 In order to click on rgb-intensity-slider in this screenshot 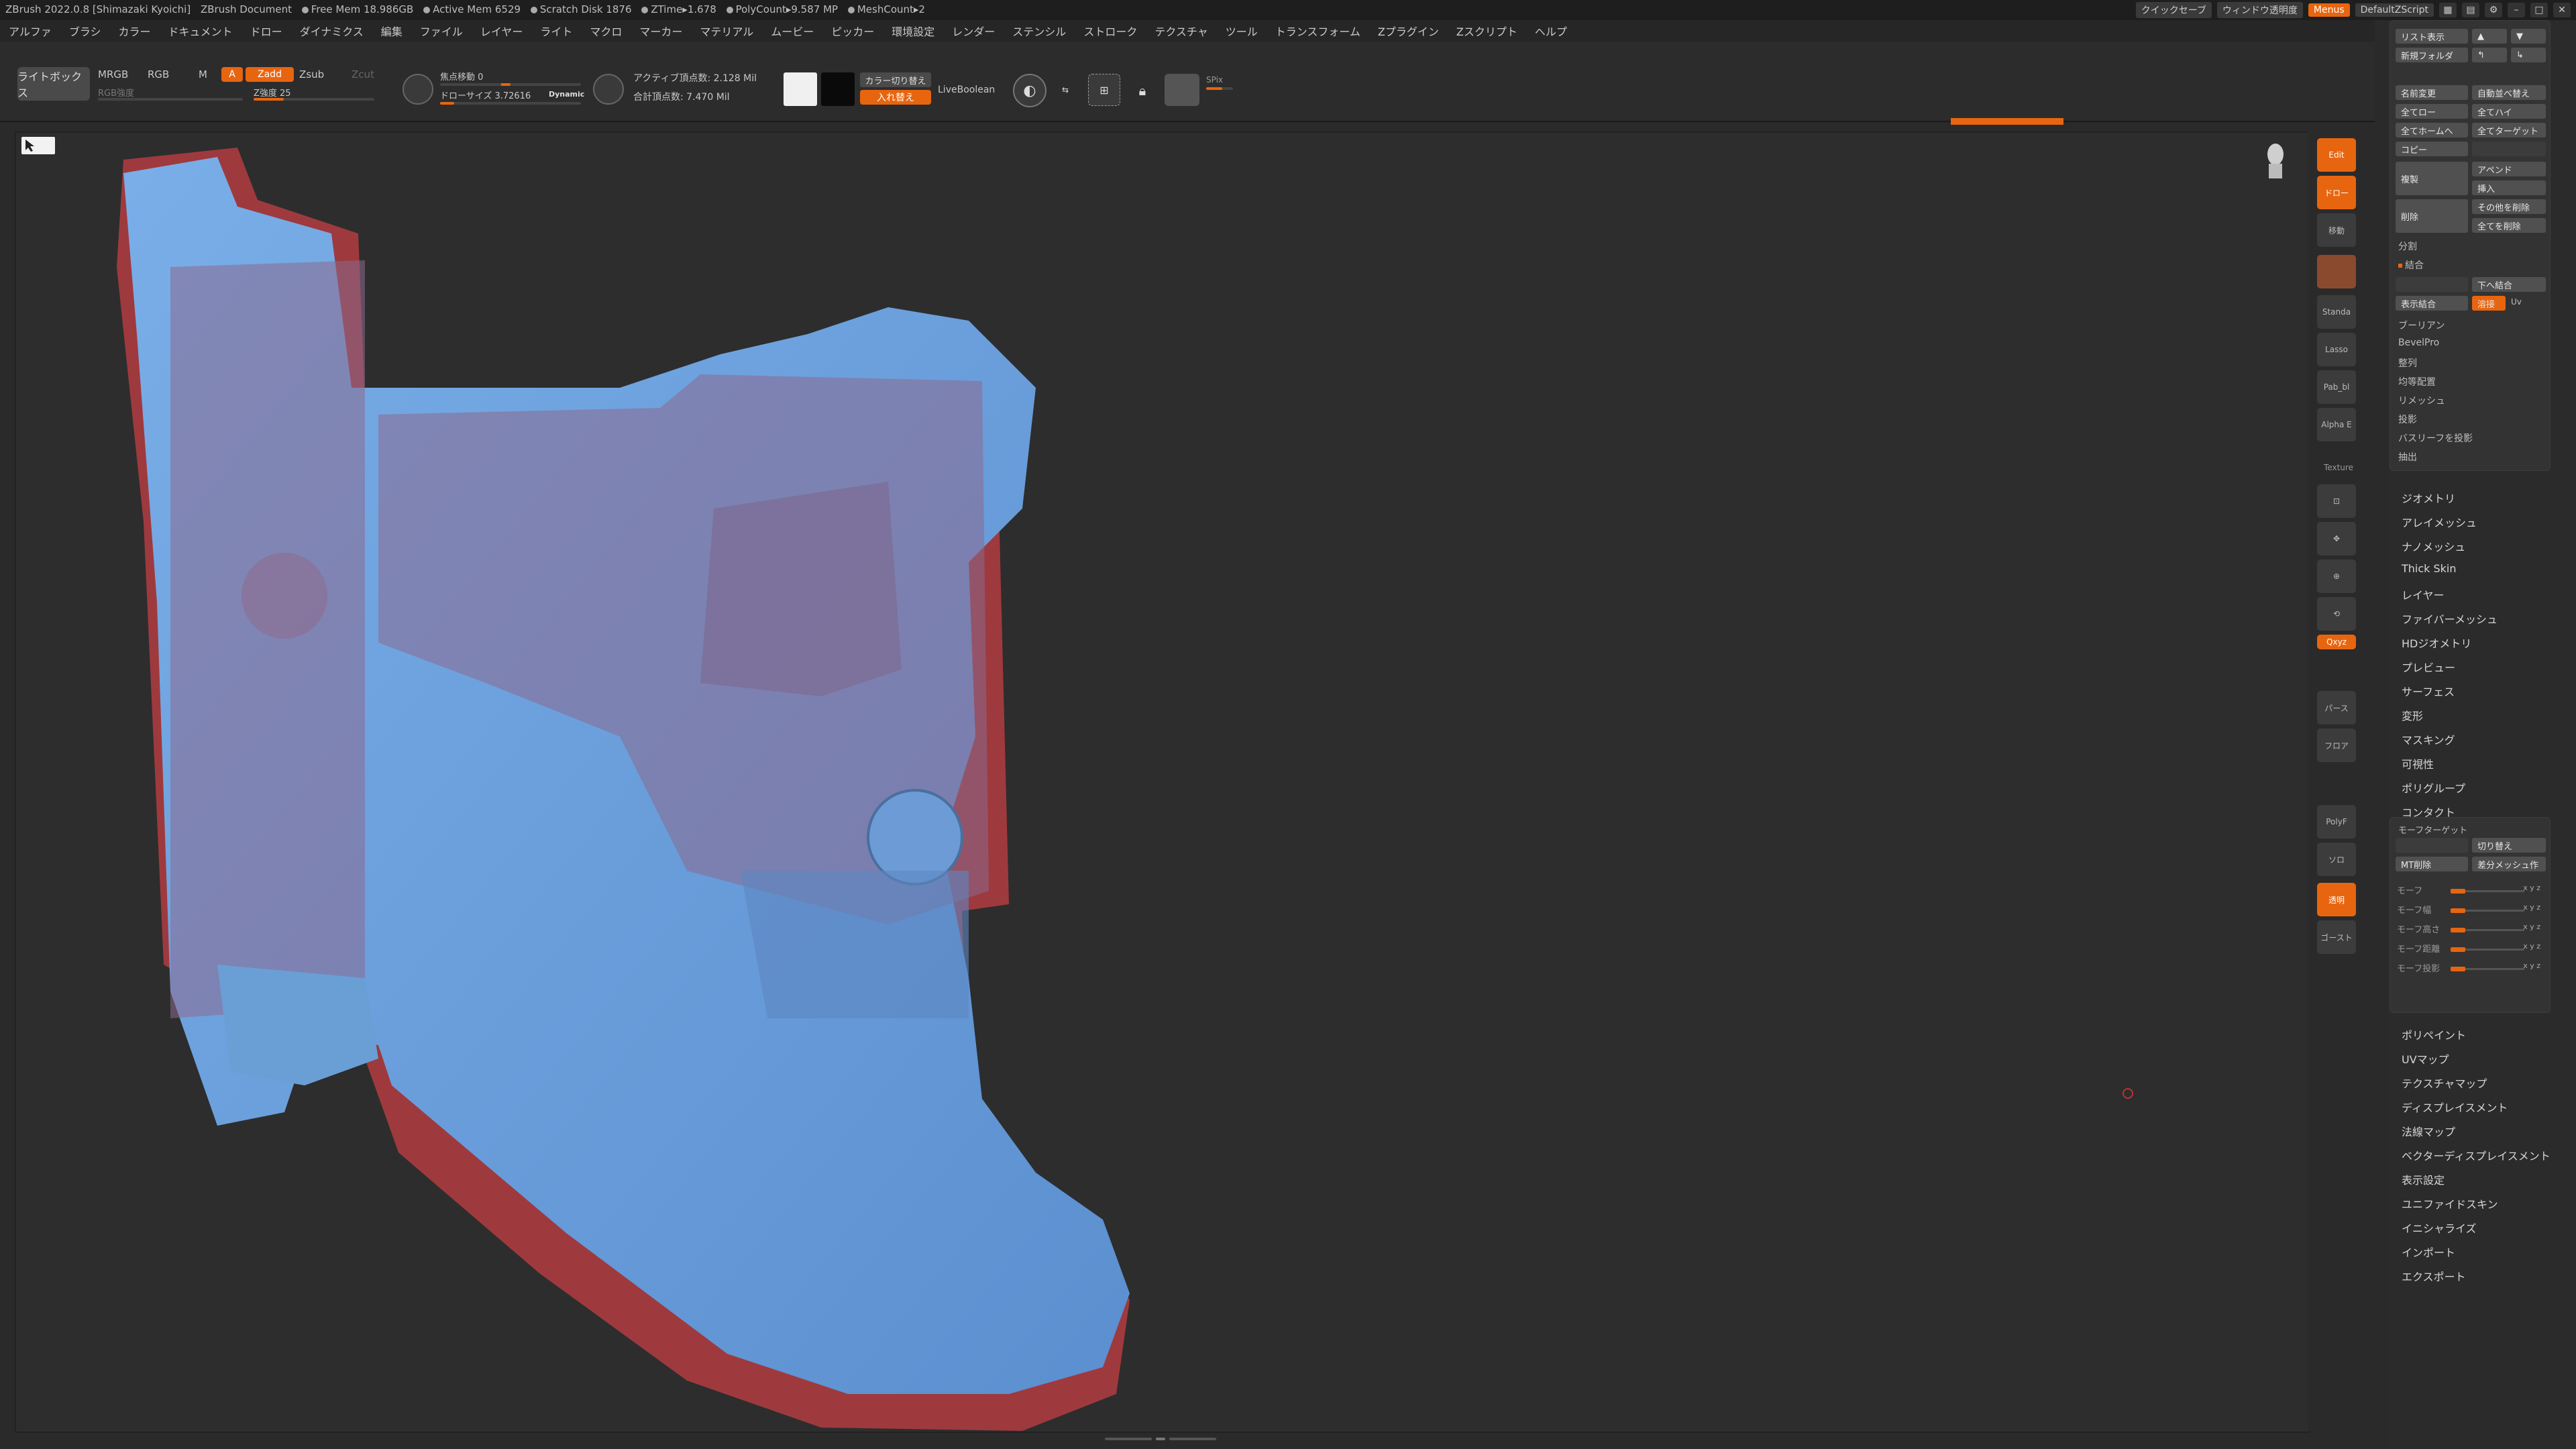, I will do `click(170, 99)`.